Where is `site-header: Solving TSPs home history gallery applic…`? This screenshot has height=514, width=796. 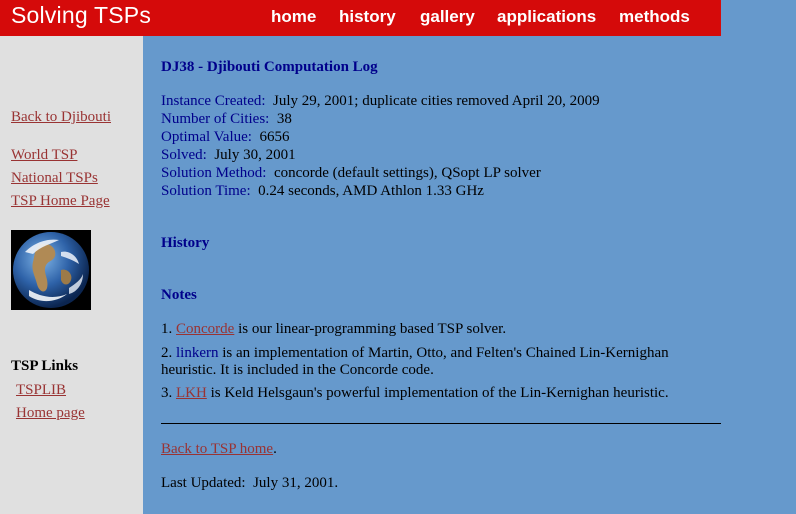
site-header: Solving TSPs home history gallery applic… is located at coordinates (360, 18).